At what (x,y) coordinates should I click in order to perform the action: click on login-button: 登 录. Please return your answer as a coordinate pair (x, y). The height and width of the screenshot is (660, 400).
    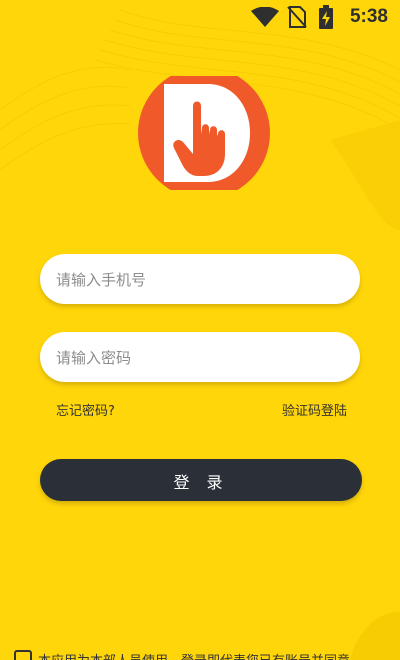
    Looking at the image, I should click on (201, 480).